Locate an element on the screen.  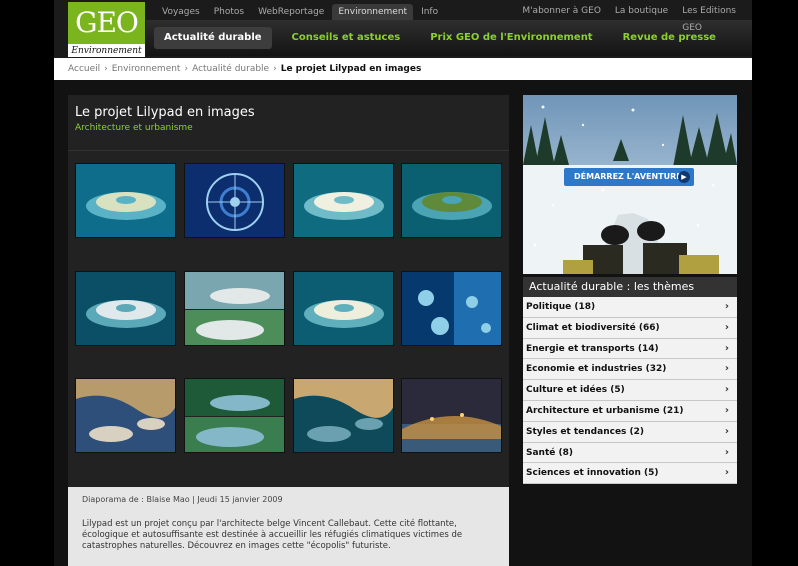
theme-label: Climat et biodiversité (66) is located at coordinates (593, 327).